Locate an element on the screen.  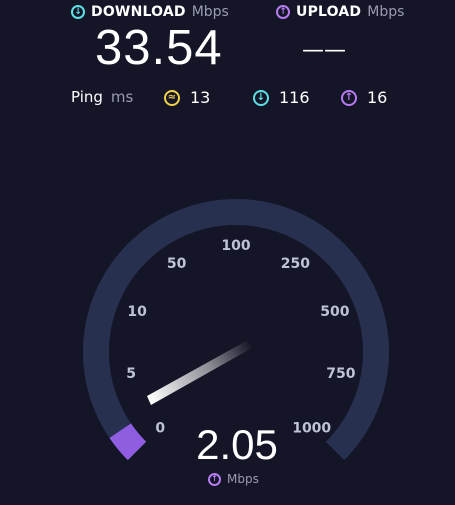
gauge-tick-label: 5 is located at coordinates (131, 374).